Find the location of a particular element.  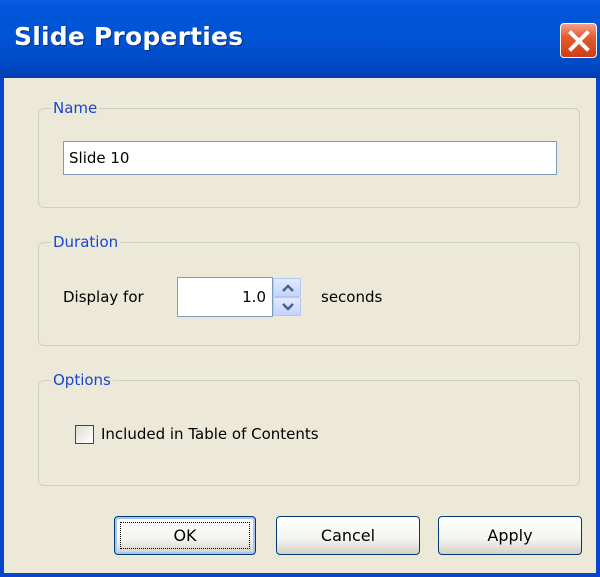

duration-group-legend: Duration is located at coordinates (86, 242).